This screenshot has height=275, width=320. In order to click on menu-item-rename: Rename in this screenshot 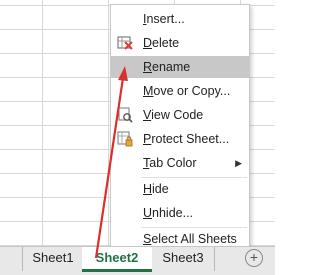, I will do `click(180, 67)`.